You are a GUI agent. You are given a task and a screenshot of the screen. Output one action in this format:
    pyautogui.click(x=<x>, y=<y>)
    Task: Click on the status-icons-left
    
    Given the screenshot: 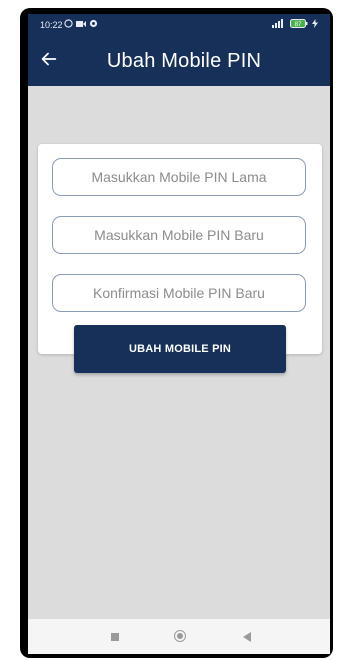 What is the action you would take?
    pyautogui.click(x=81, y=23)
    